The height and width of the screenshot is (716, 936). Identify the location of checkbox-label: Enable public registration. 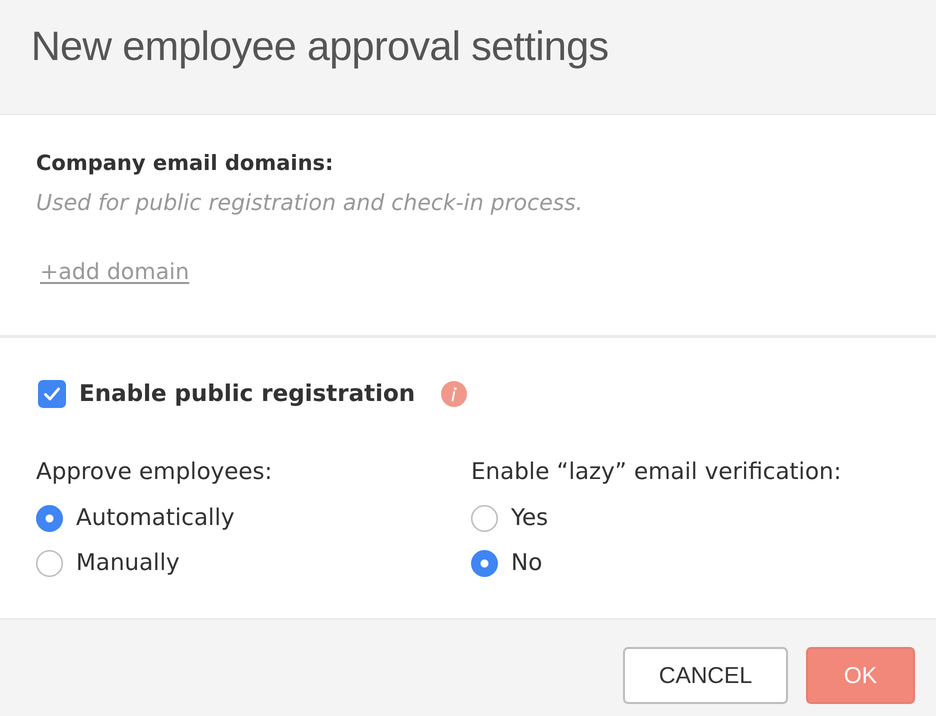
(247, 394).